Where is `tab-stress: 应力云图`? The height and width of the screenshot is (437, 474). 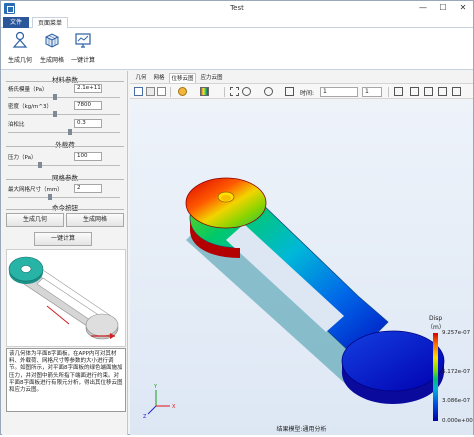 tab-stress: 应力云图 is located at coordinates (211, 78).